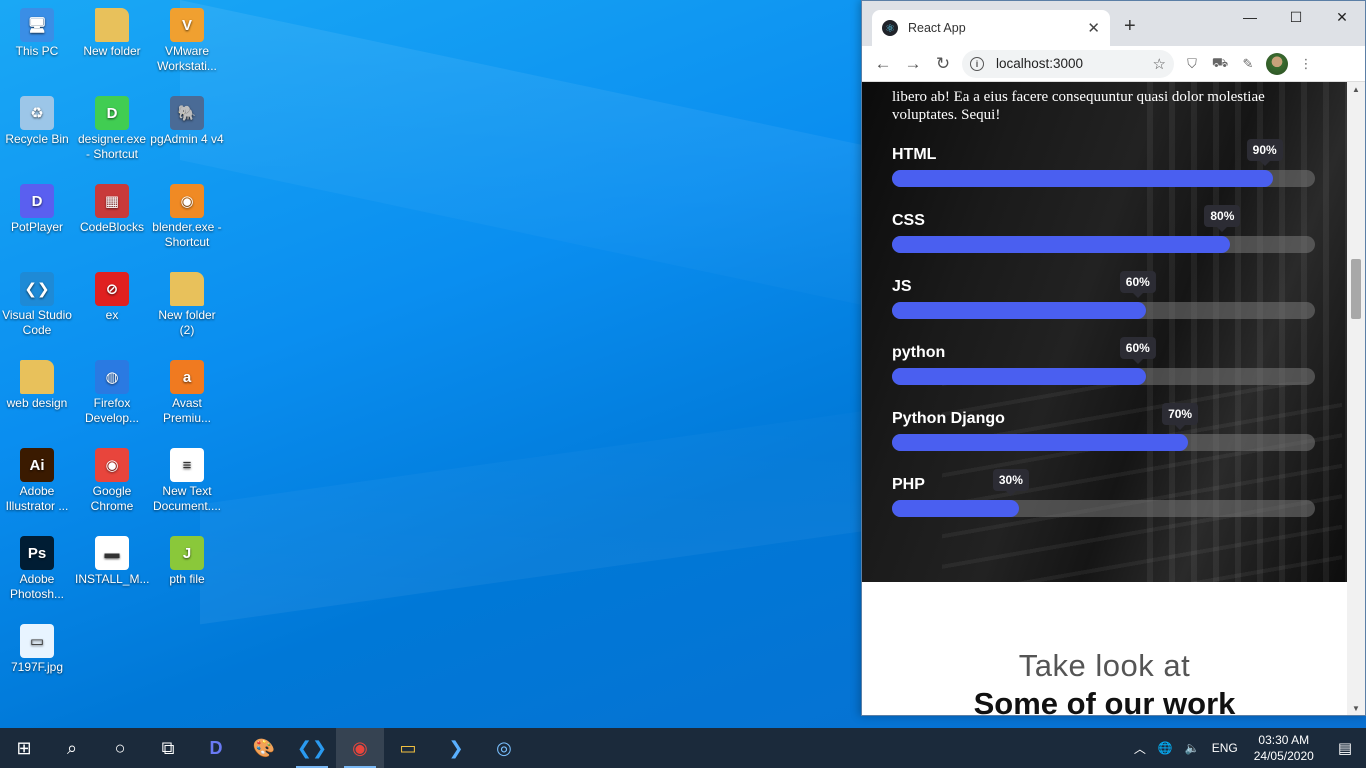 This screenshot has height=768, width=1366. What do you see at coordinates (1342, 17) in the screenshot?
I see `close-window-icon: ✕` at bounding box center [1342, 17].